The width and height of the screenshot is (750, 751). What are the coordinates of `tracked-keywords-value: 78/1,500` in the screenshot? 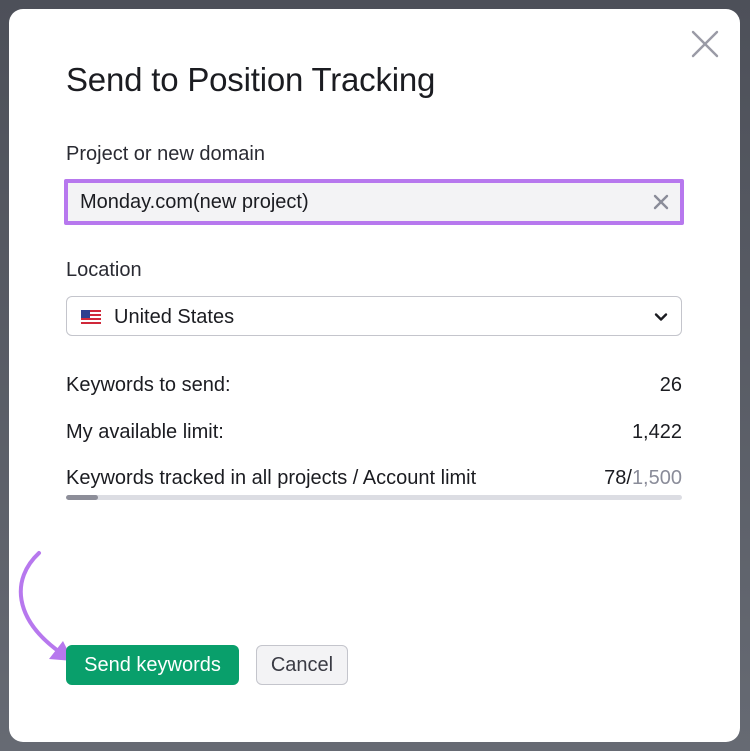 It's located at (643, 478).